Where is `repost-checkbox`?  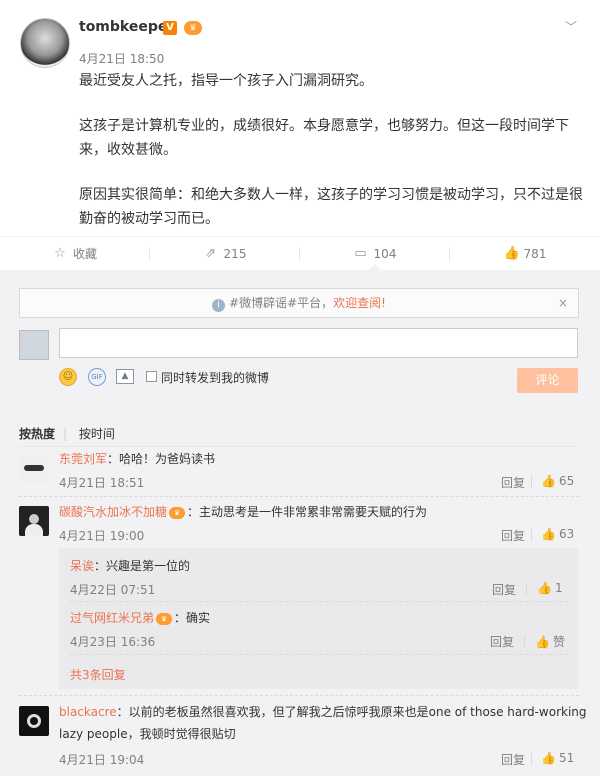
repost-checkbox is located at coordinates (151, 376).